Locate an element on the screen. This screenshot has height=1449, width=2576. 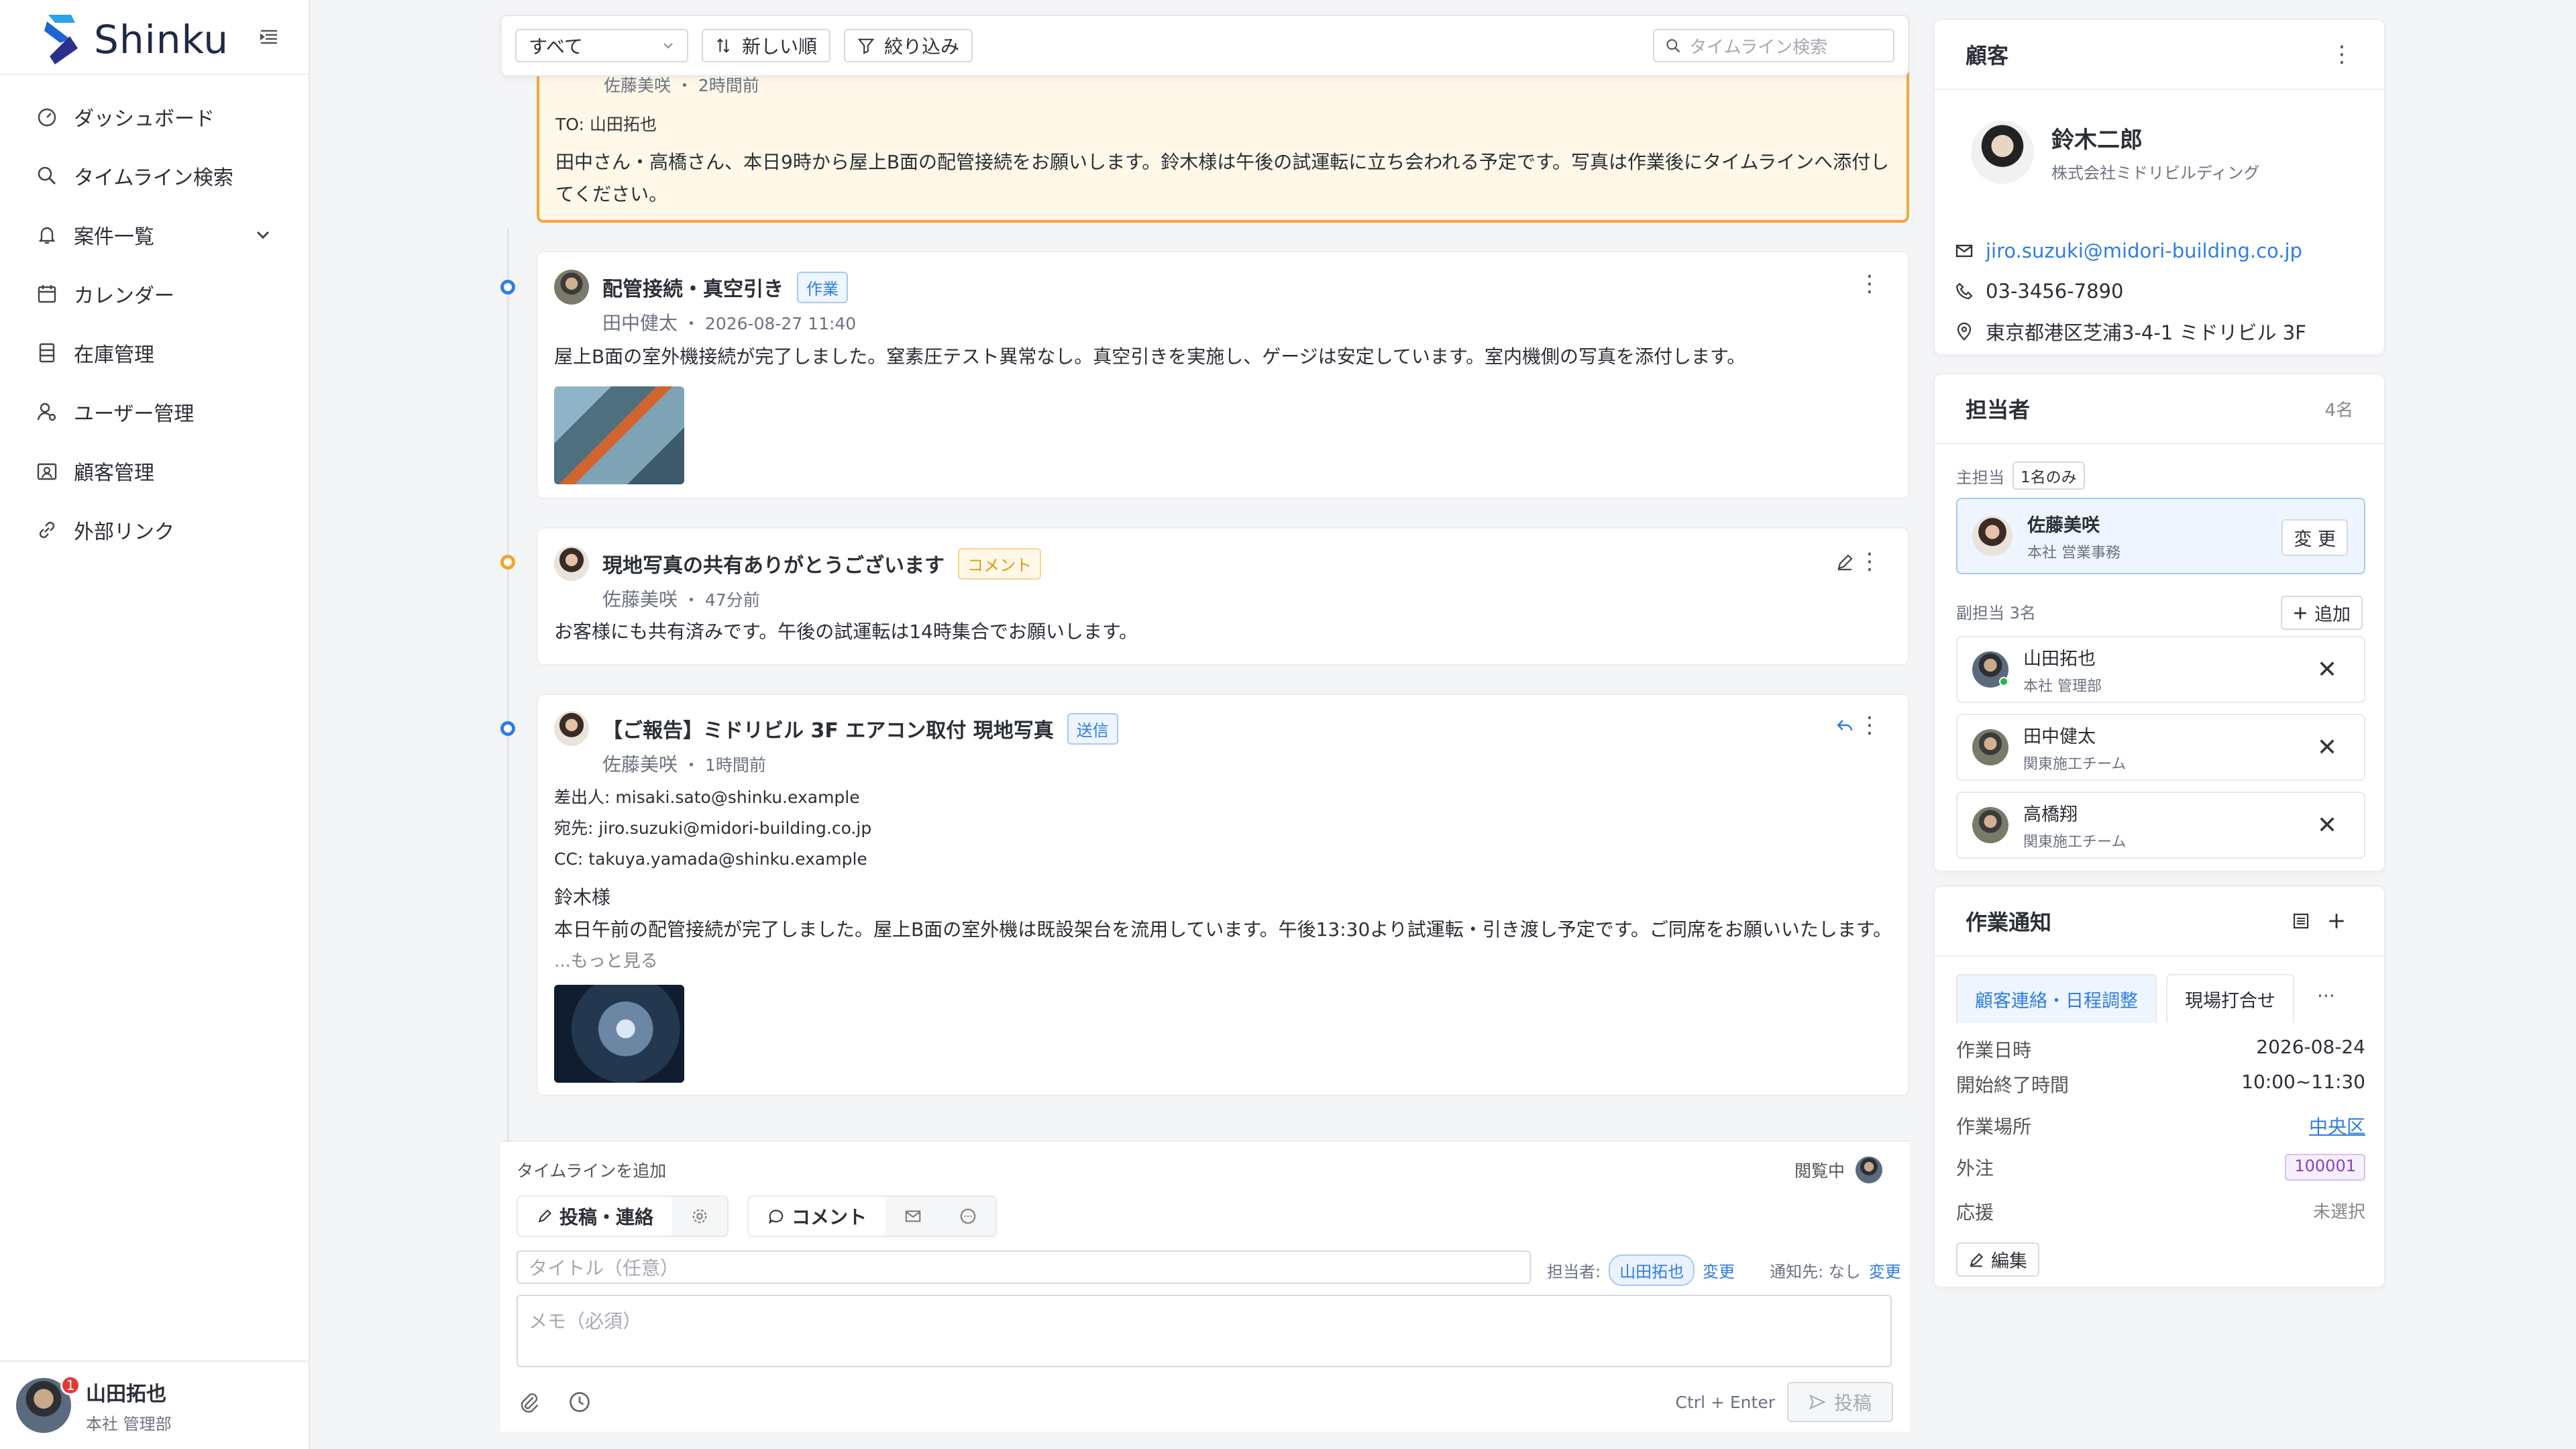
sidebar-item-timeline-search: タイムライン検索 is located at coordinates (163, 175).